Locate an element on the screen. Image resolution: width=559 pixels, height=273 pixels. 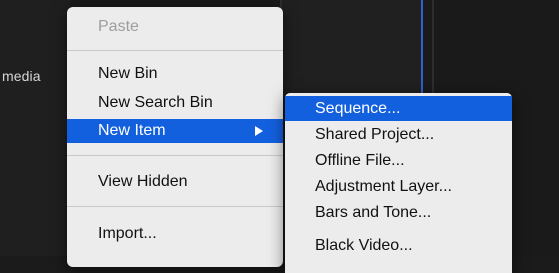
playhead-marker is located at coordinates (422, 46).